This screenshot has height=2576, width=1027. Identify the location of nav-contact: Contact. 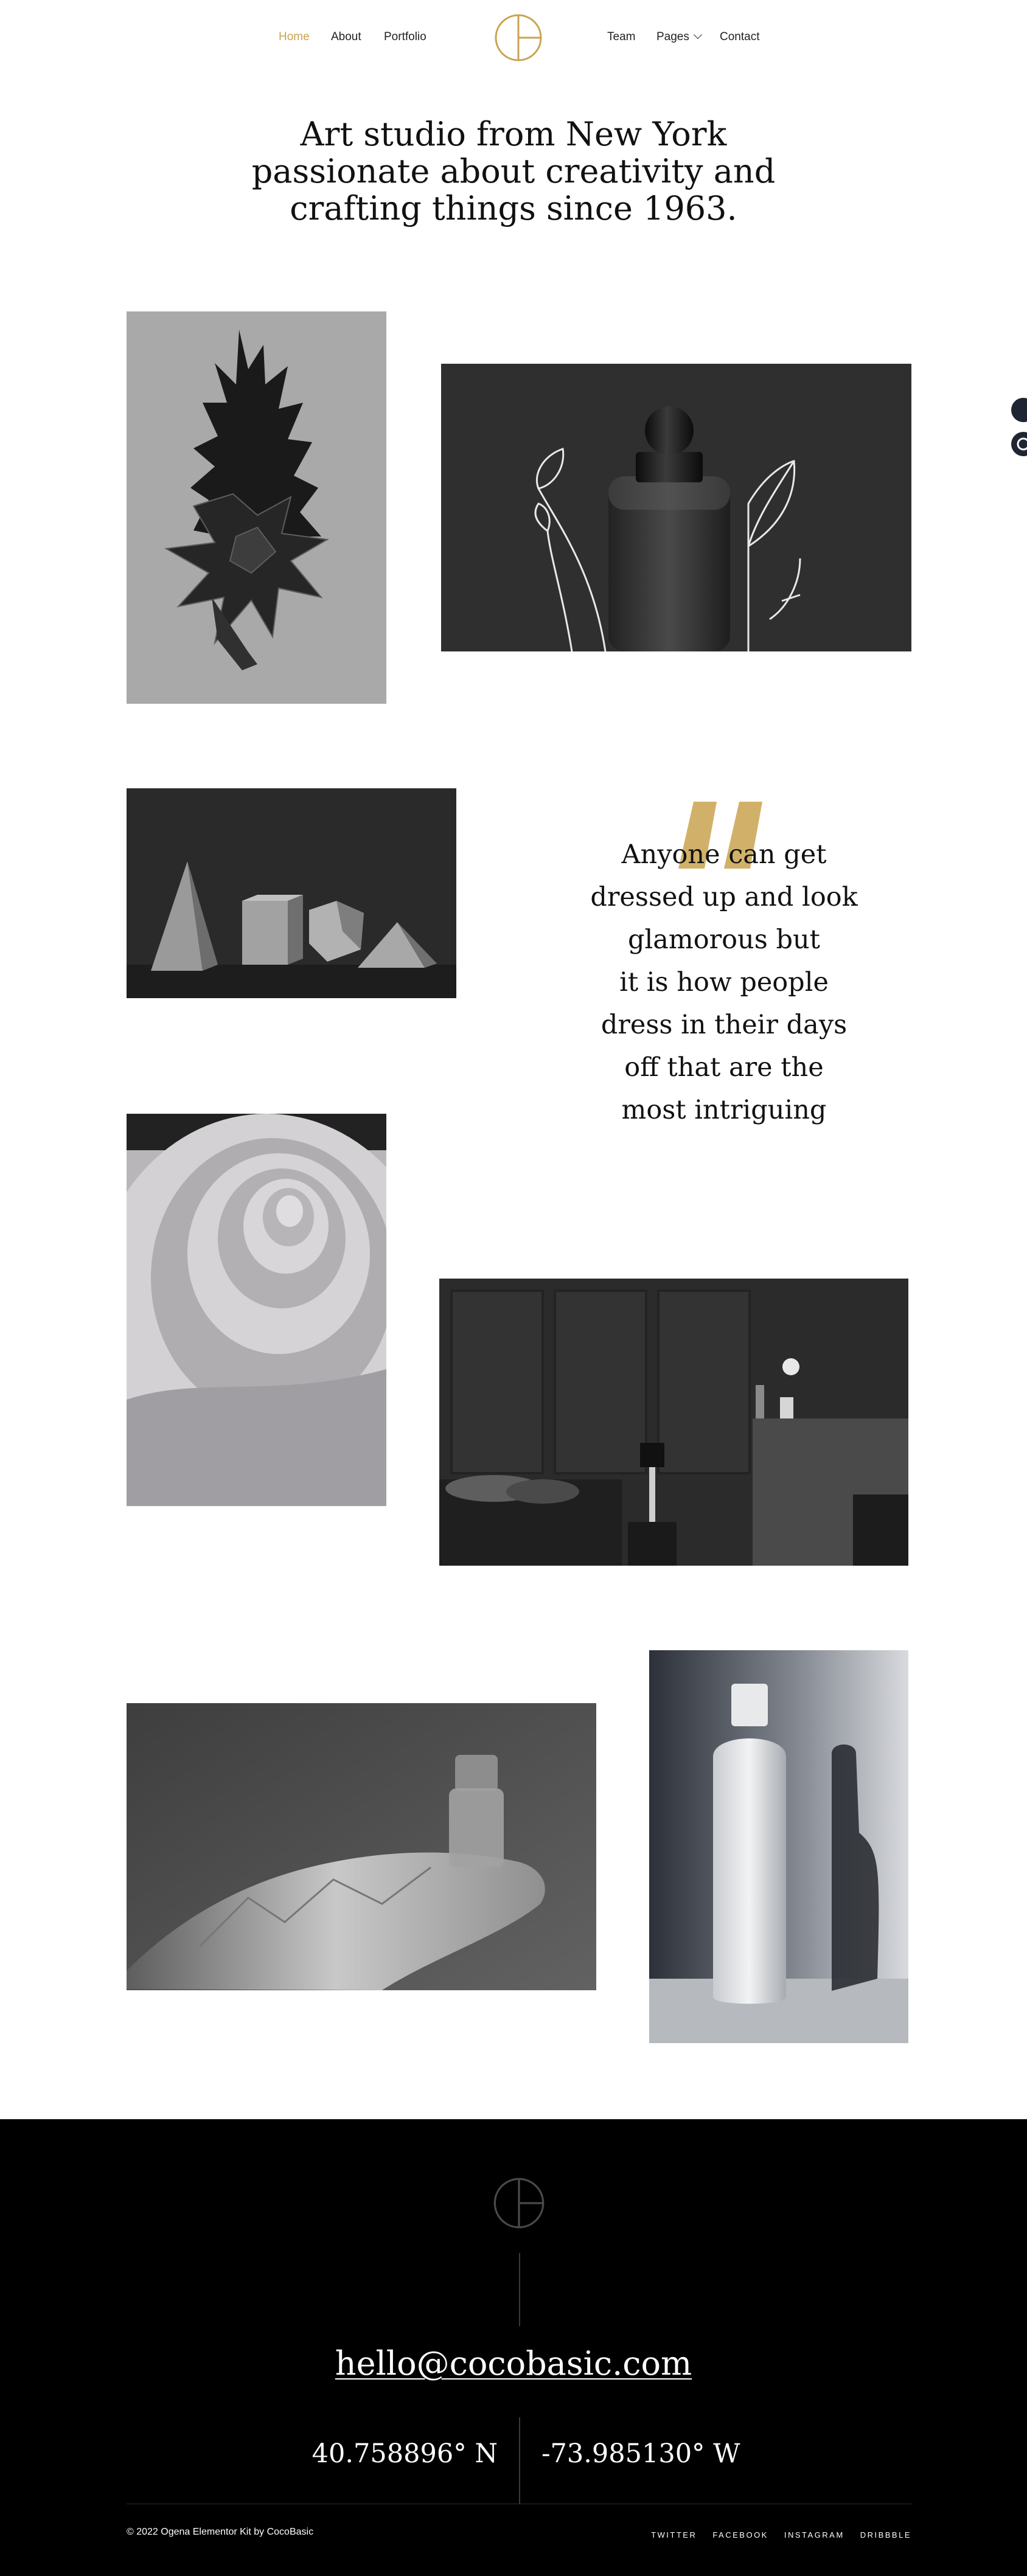
(739, 37).